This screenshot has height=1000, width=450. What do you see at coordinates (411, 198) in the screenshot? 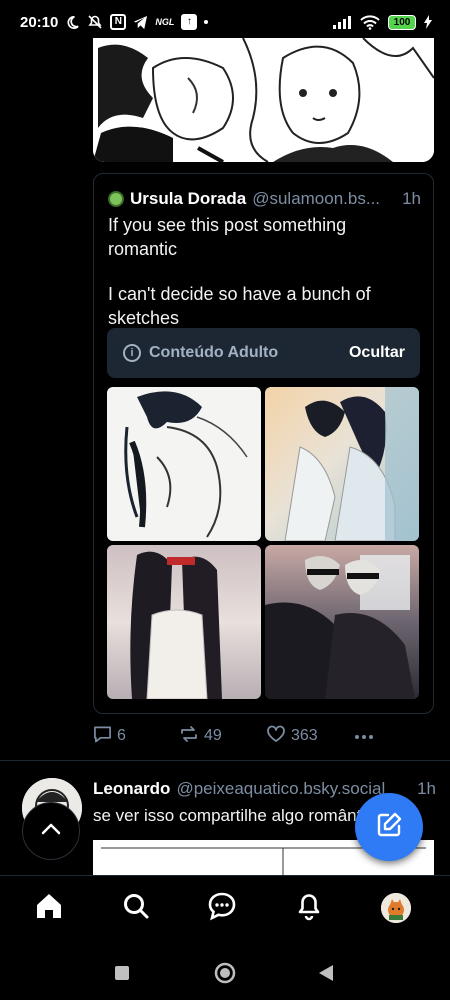
I see `quoted-post-time: 1h` at bounding box center [411, 198].